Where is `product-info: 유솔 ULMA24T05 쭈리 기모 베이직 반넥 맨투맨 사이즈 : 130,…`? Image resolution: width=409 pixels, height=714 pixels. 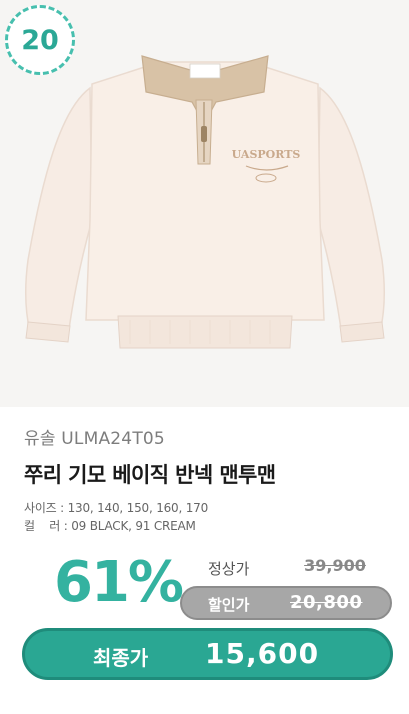 product-info: 유솔 ULMA24T05 쭈리 기모 베이직 반넥 맨투맨 사이즈 : 130,… is located at coordinates (208, 479).